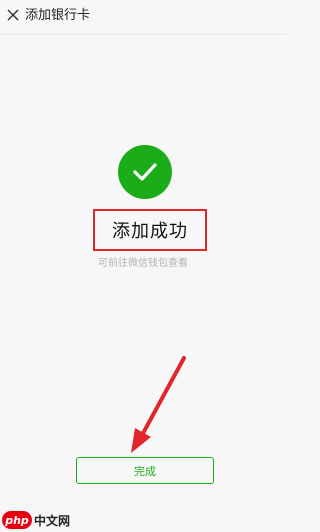 Image resolution: width=320 pixels, height=532 pixels. What do you see at coordinates (145, 470) in the screenshot?
I see `done-button: 完成` at bounding box center [145, 470].